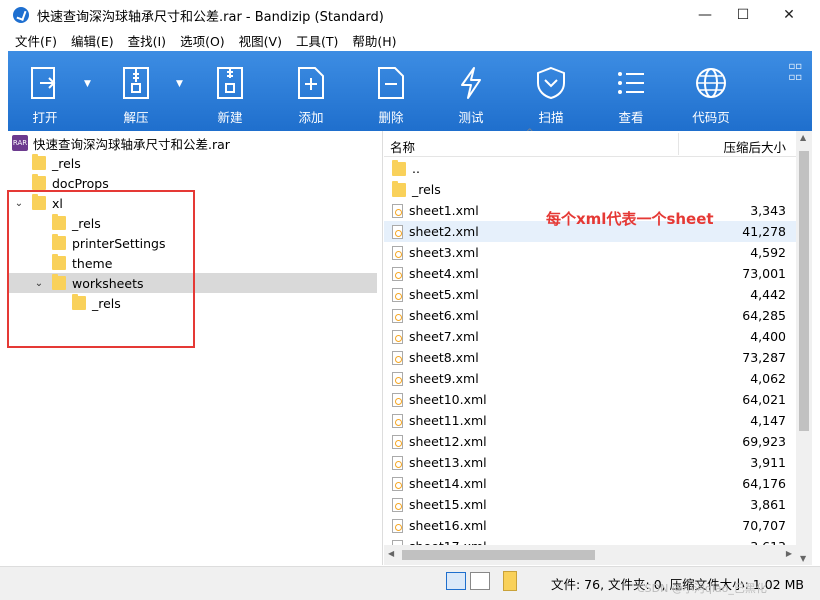  I want to click on list-view-icon, so click(631, 83).